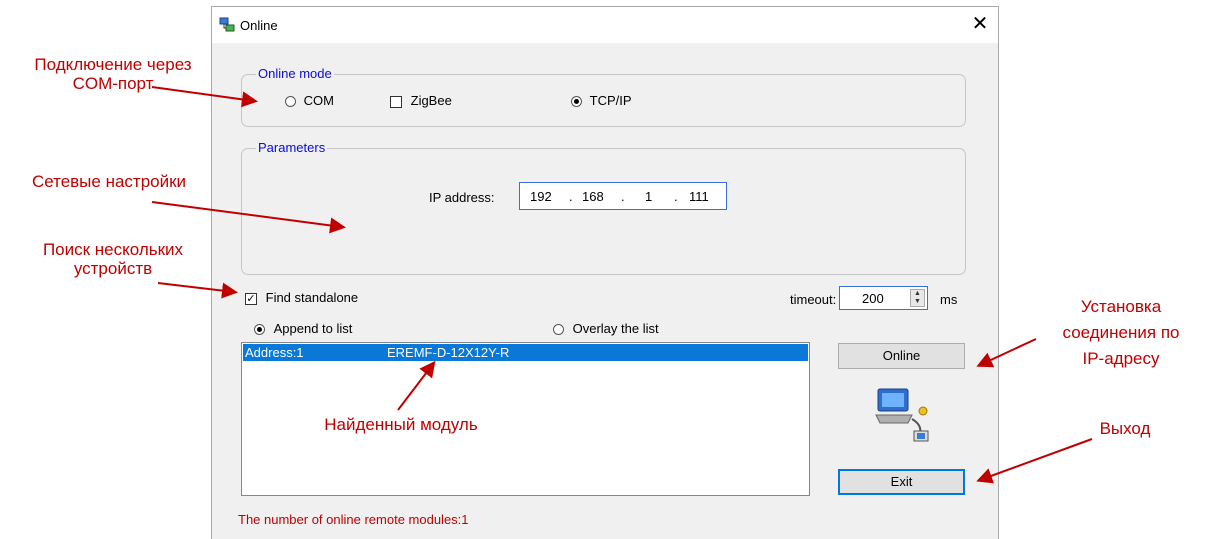  What do you see at coordinates (1006, 353) in the screenshot?
I see `arrow-online` at bounding box center [1006, 353].